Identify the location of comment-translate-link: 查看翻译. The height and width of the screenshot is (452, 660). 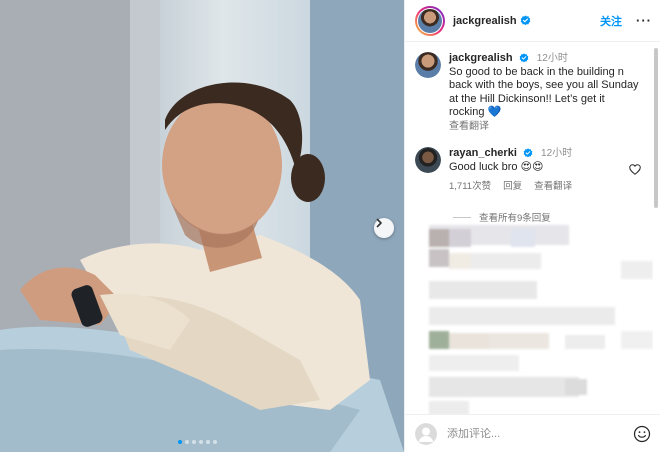
(553, 187).